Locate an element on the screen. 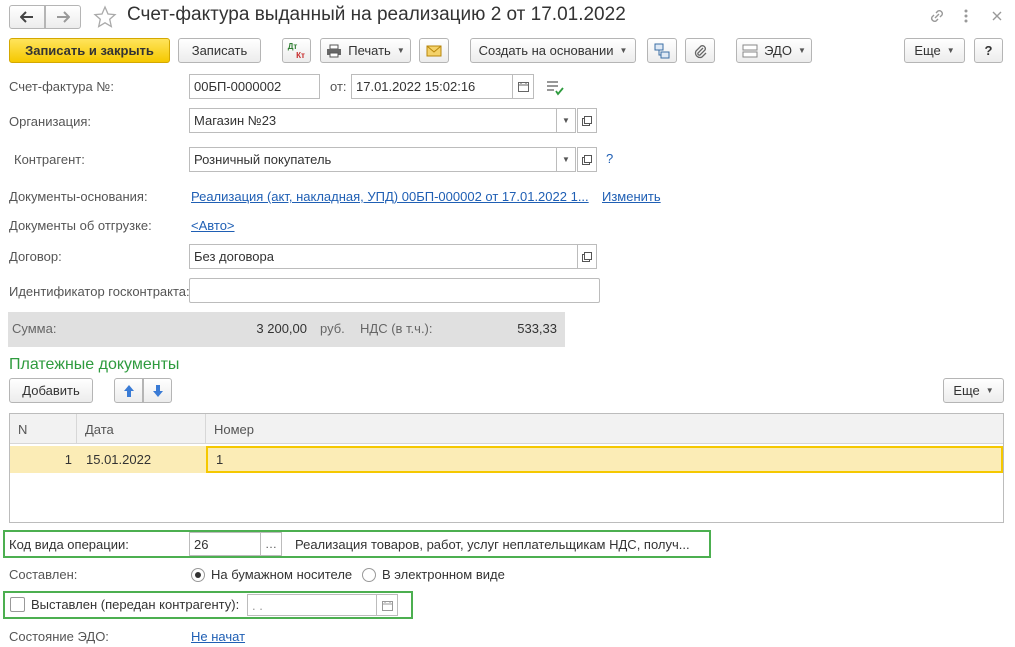 Image resolution: width=1015 pixels, height=647 pixels. date-field: 17.01.2022 15:02:16 is located at coordinates (432, 86).